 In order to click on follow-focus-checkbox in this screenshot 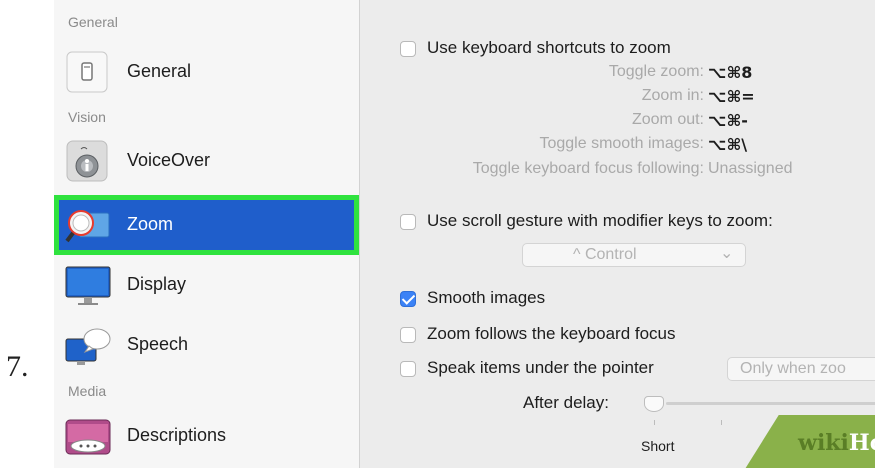, I will do `click(408, 335)`.